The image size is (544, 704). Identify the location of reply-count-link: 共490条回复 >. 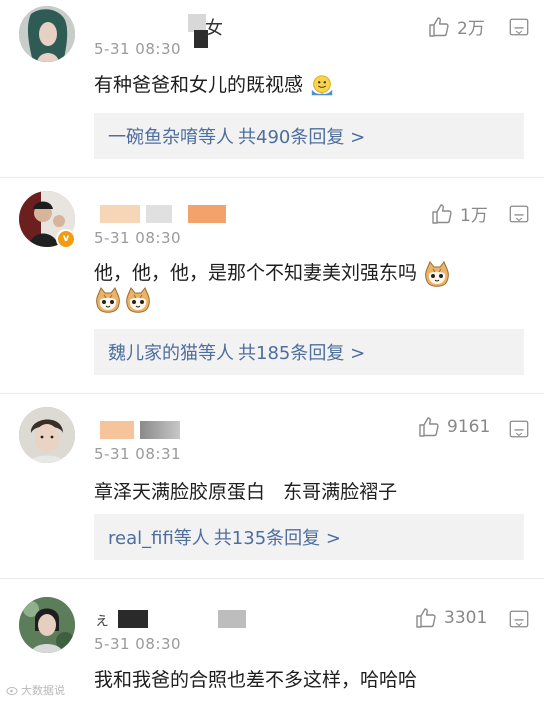
(301, 136).